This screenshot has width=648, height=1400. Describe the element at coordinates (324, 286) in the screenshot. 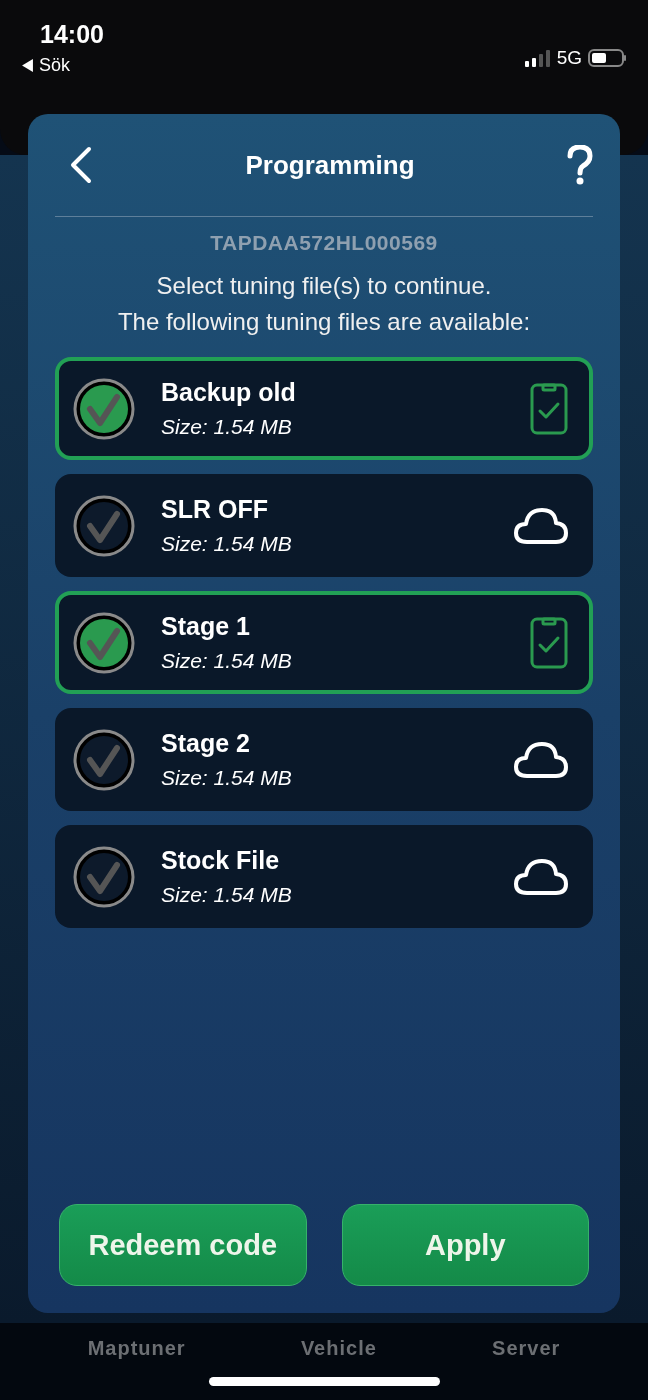

I see `instruction-text: Select tuning file(s) to continue.` at that location.